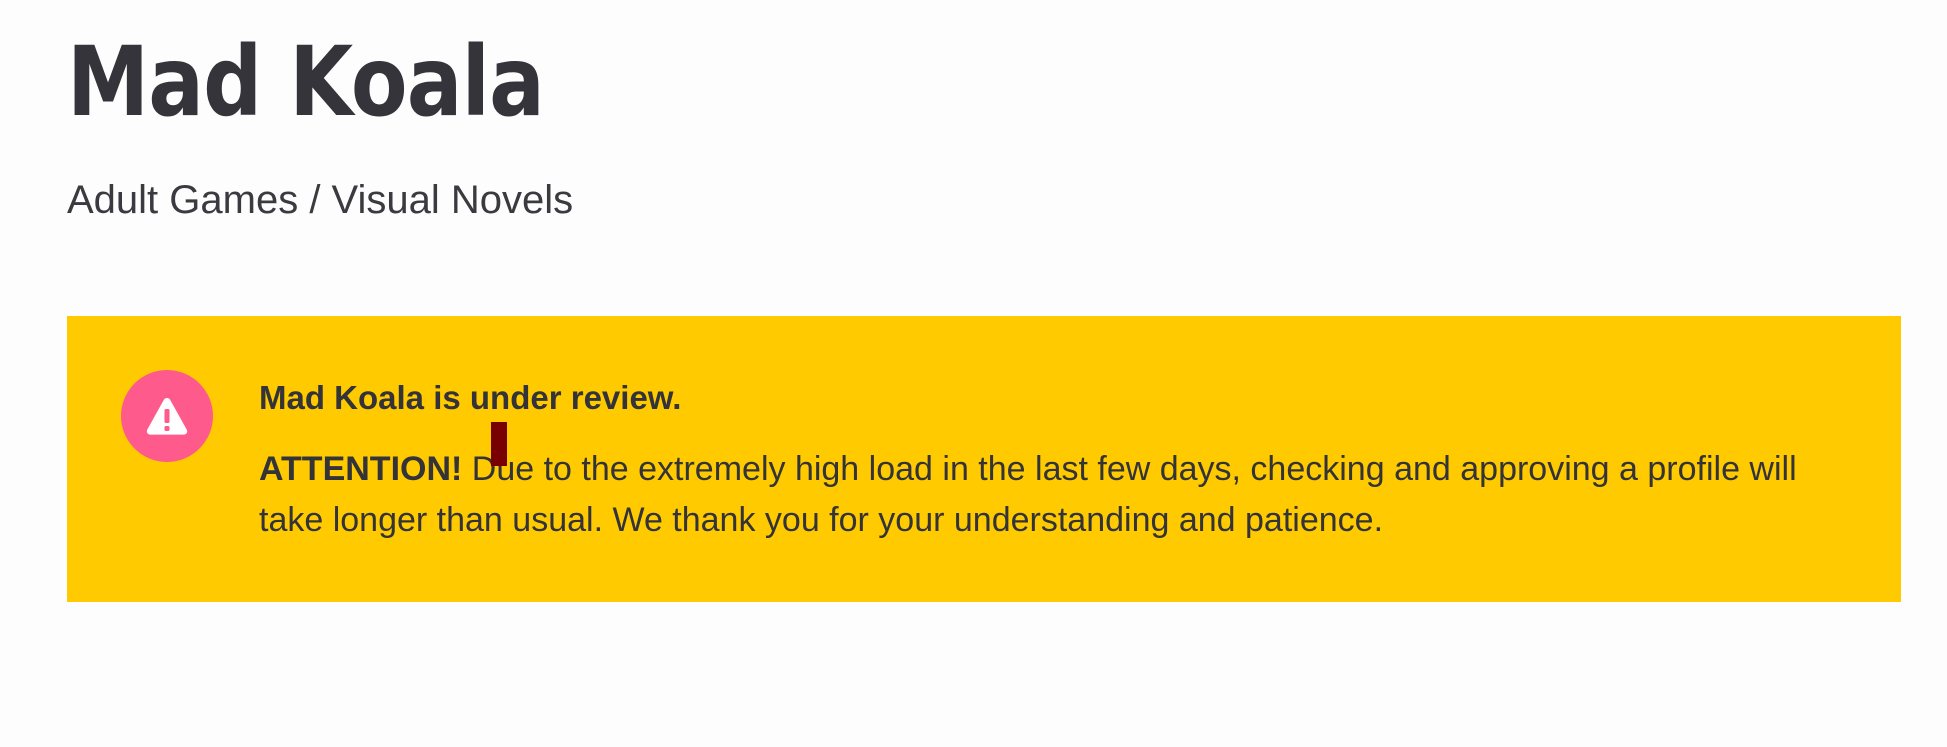  I want to click on attention-label: ATTENTION!, so click(361, 469).